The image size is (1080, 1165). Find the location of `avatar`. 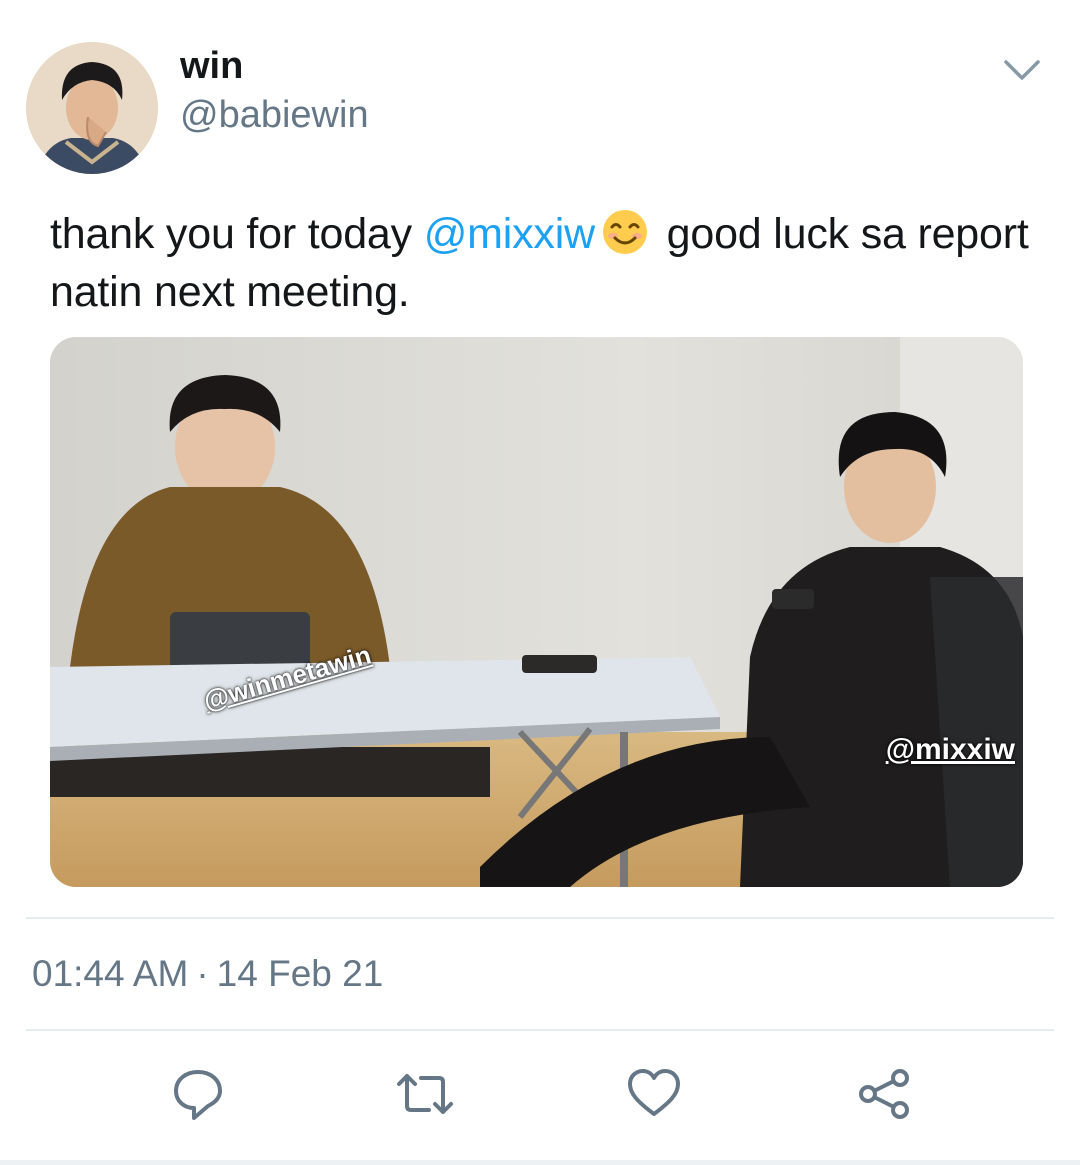

avatar is located at coordinates (92, 108).